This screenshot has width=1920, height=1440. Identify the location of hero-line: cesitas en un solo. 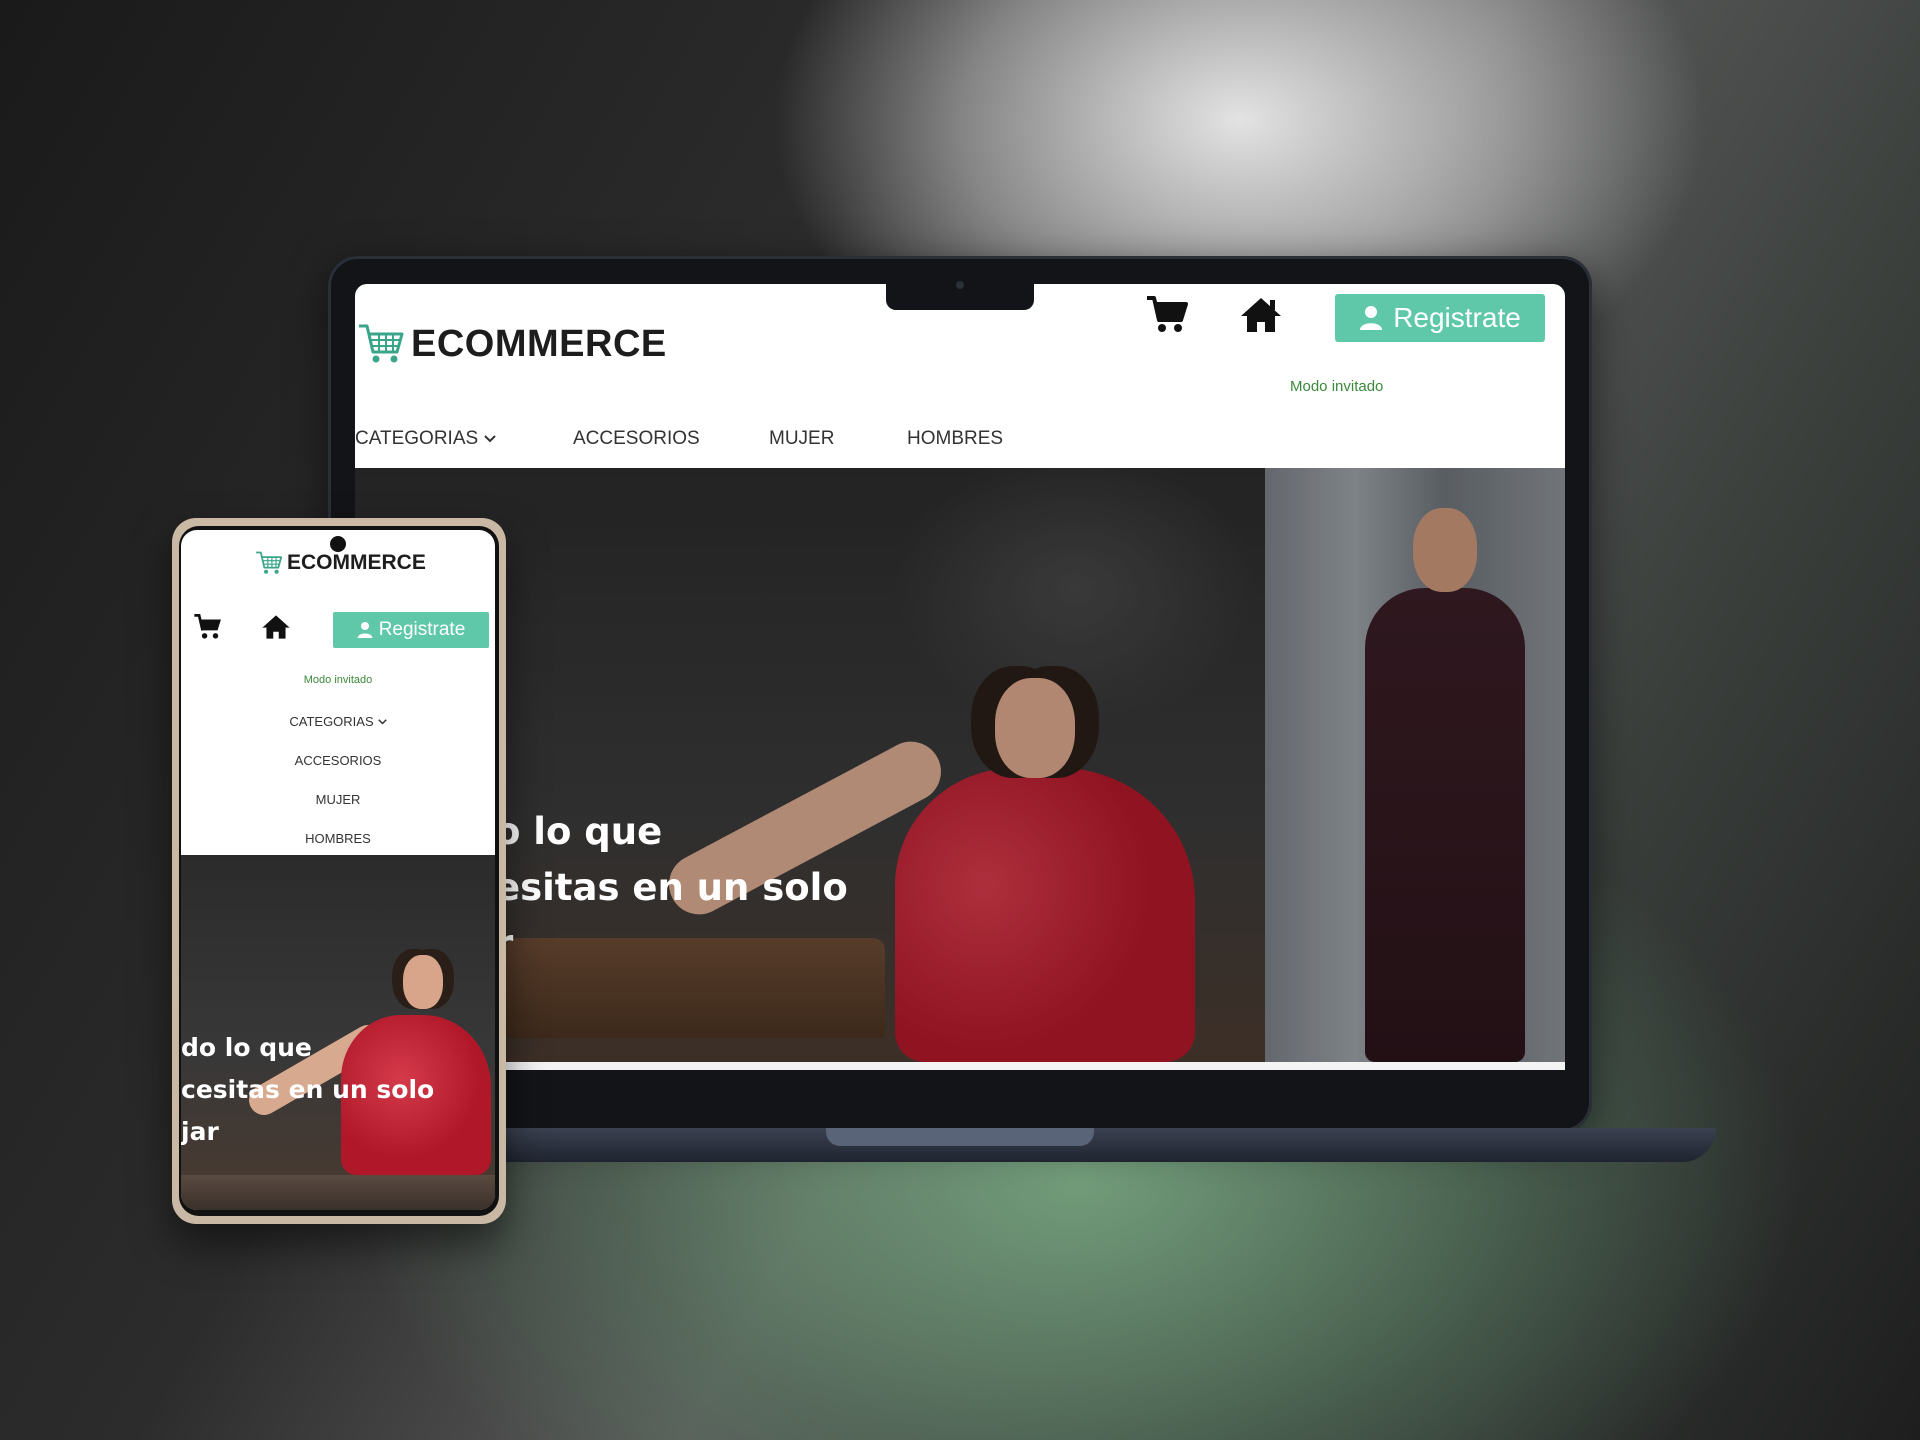
(308, 1089).